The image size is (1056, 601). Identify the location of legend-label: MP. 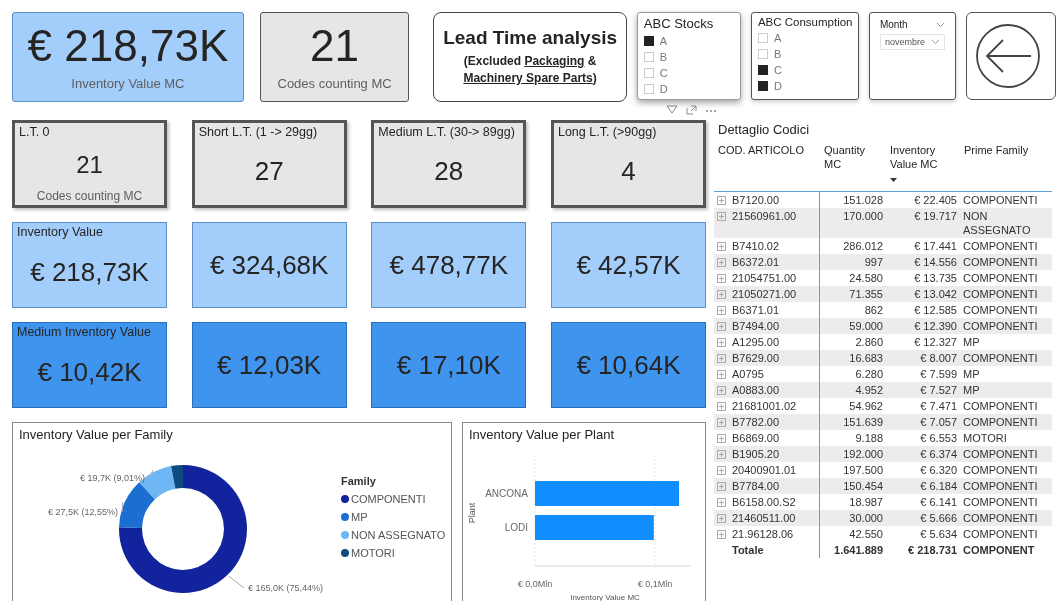
(359, 517).